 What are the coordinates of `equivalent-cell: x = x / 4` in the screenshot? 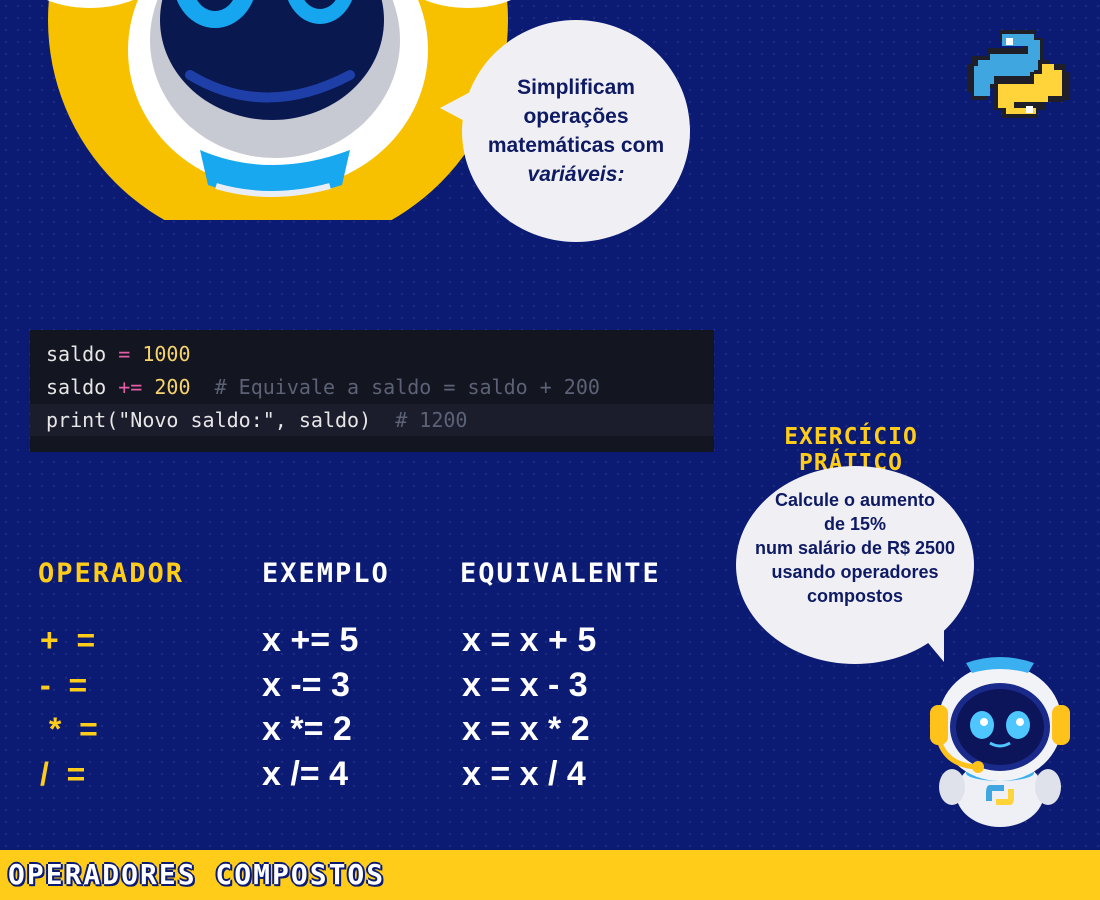 It's located at (524, 774).